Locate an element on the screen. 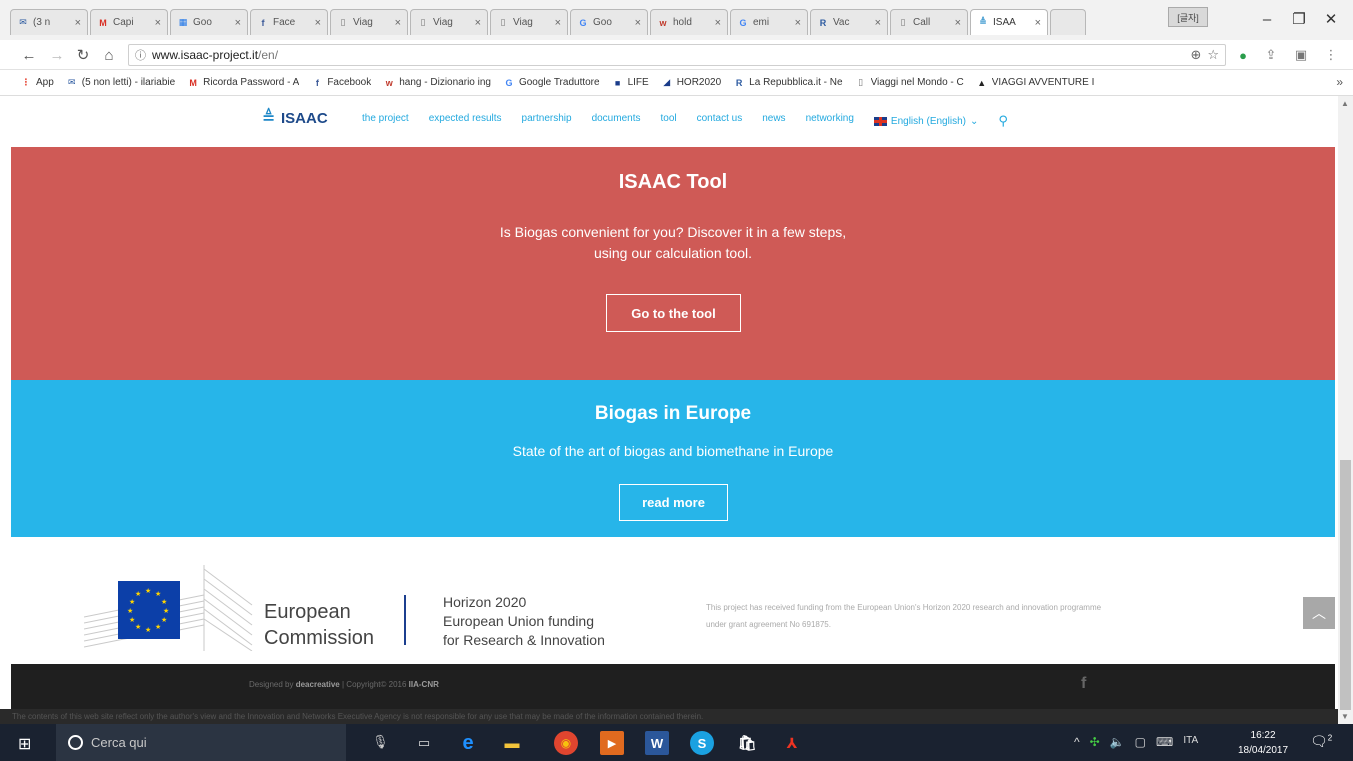  nav-item-the-project: the project is located at coordinates (385, 121).